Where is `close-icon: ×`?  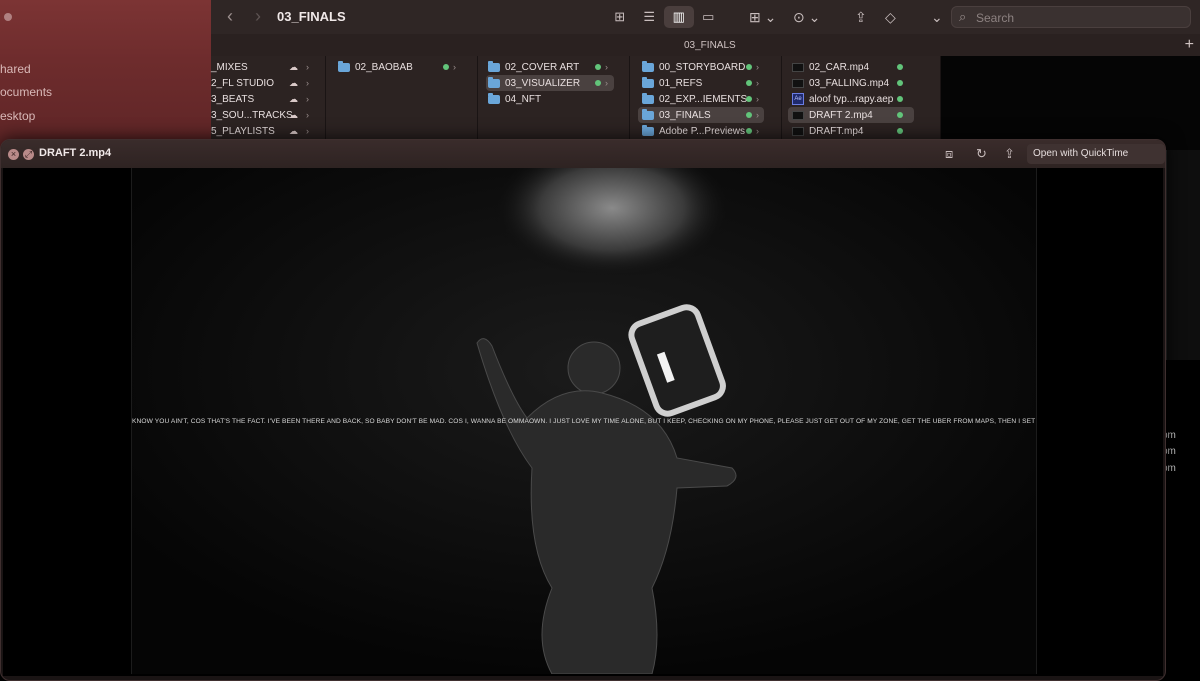
close-icon: × is located at coordinates (13, 154).